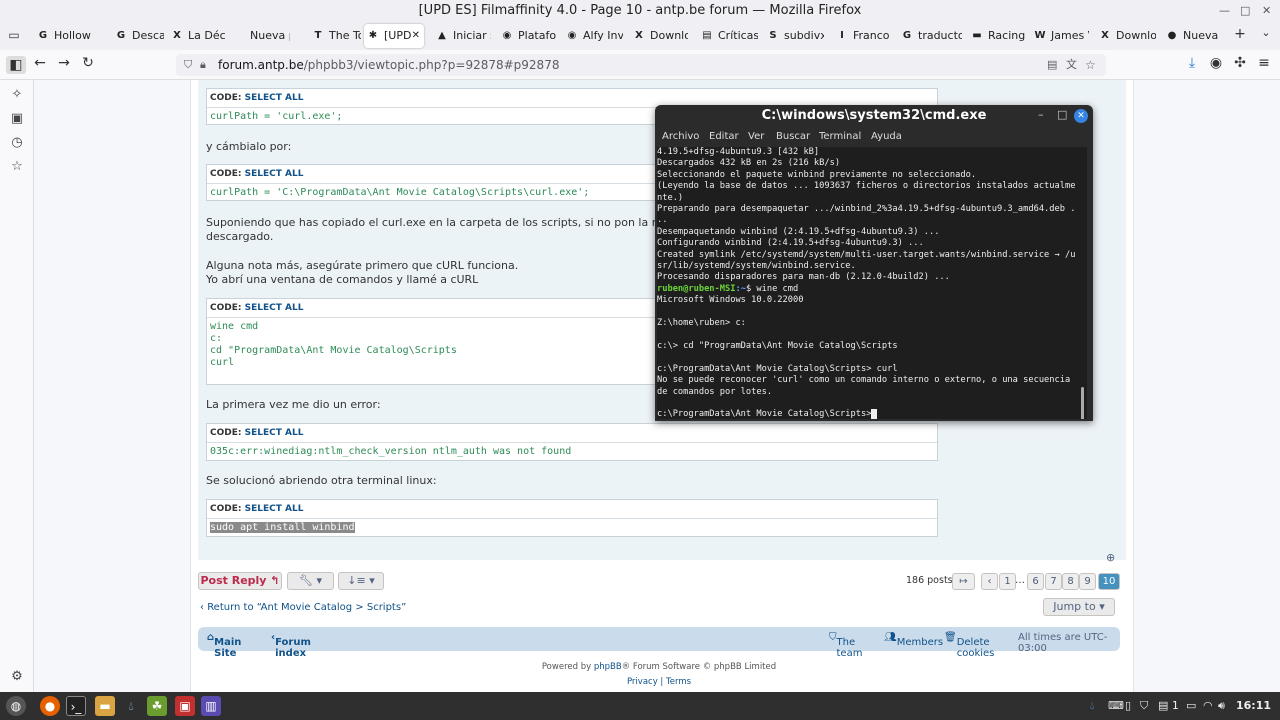  What do you see at coordinates (17, 143) in the screenshot?
I see `history-icon: ◷` at bounding box center [17, 143].